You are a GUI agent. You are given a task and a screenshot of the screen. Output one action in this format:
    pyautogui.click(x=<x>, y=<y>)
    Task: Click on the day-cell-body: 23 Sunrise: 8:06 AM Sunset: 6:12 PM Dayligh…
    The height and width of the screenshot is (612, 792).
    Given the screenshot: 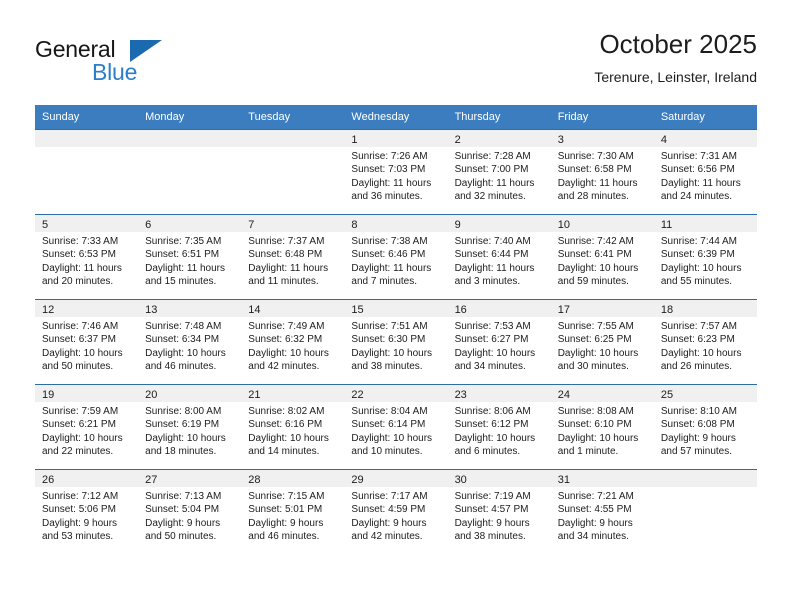 What is the action you would take?
    pyautogui.click(x=499, y=427)
    